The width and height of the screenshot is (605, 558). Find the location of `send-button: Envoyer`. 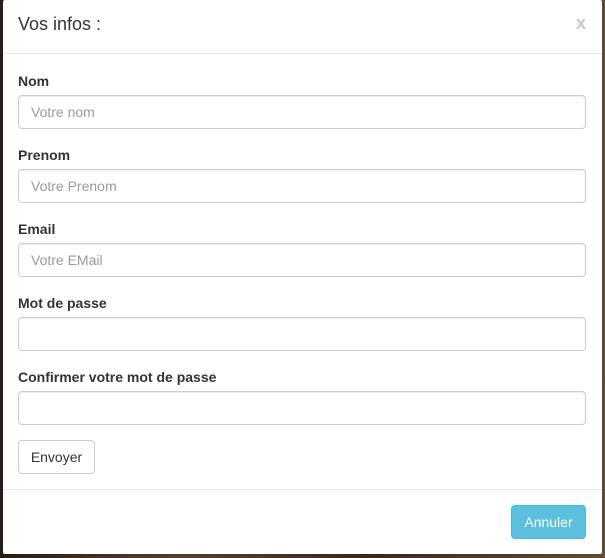

send-button: Envoyer is located at coordinates (56, 457).